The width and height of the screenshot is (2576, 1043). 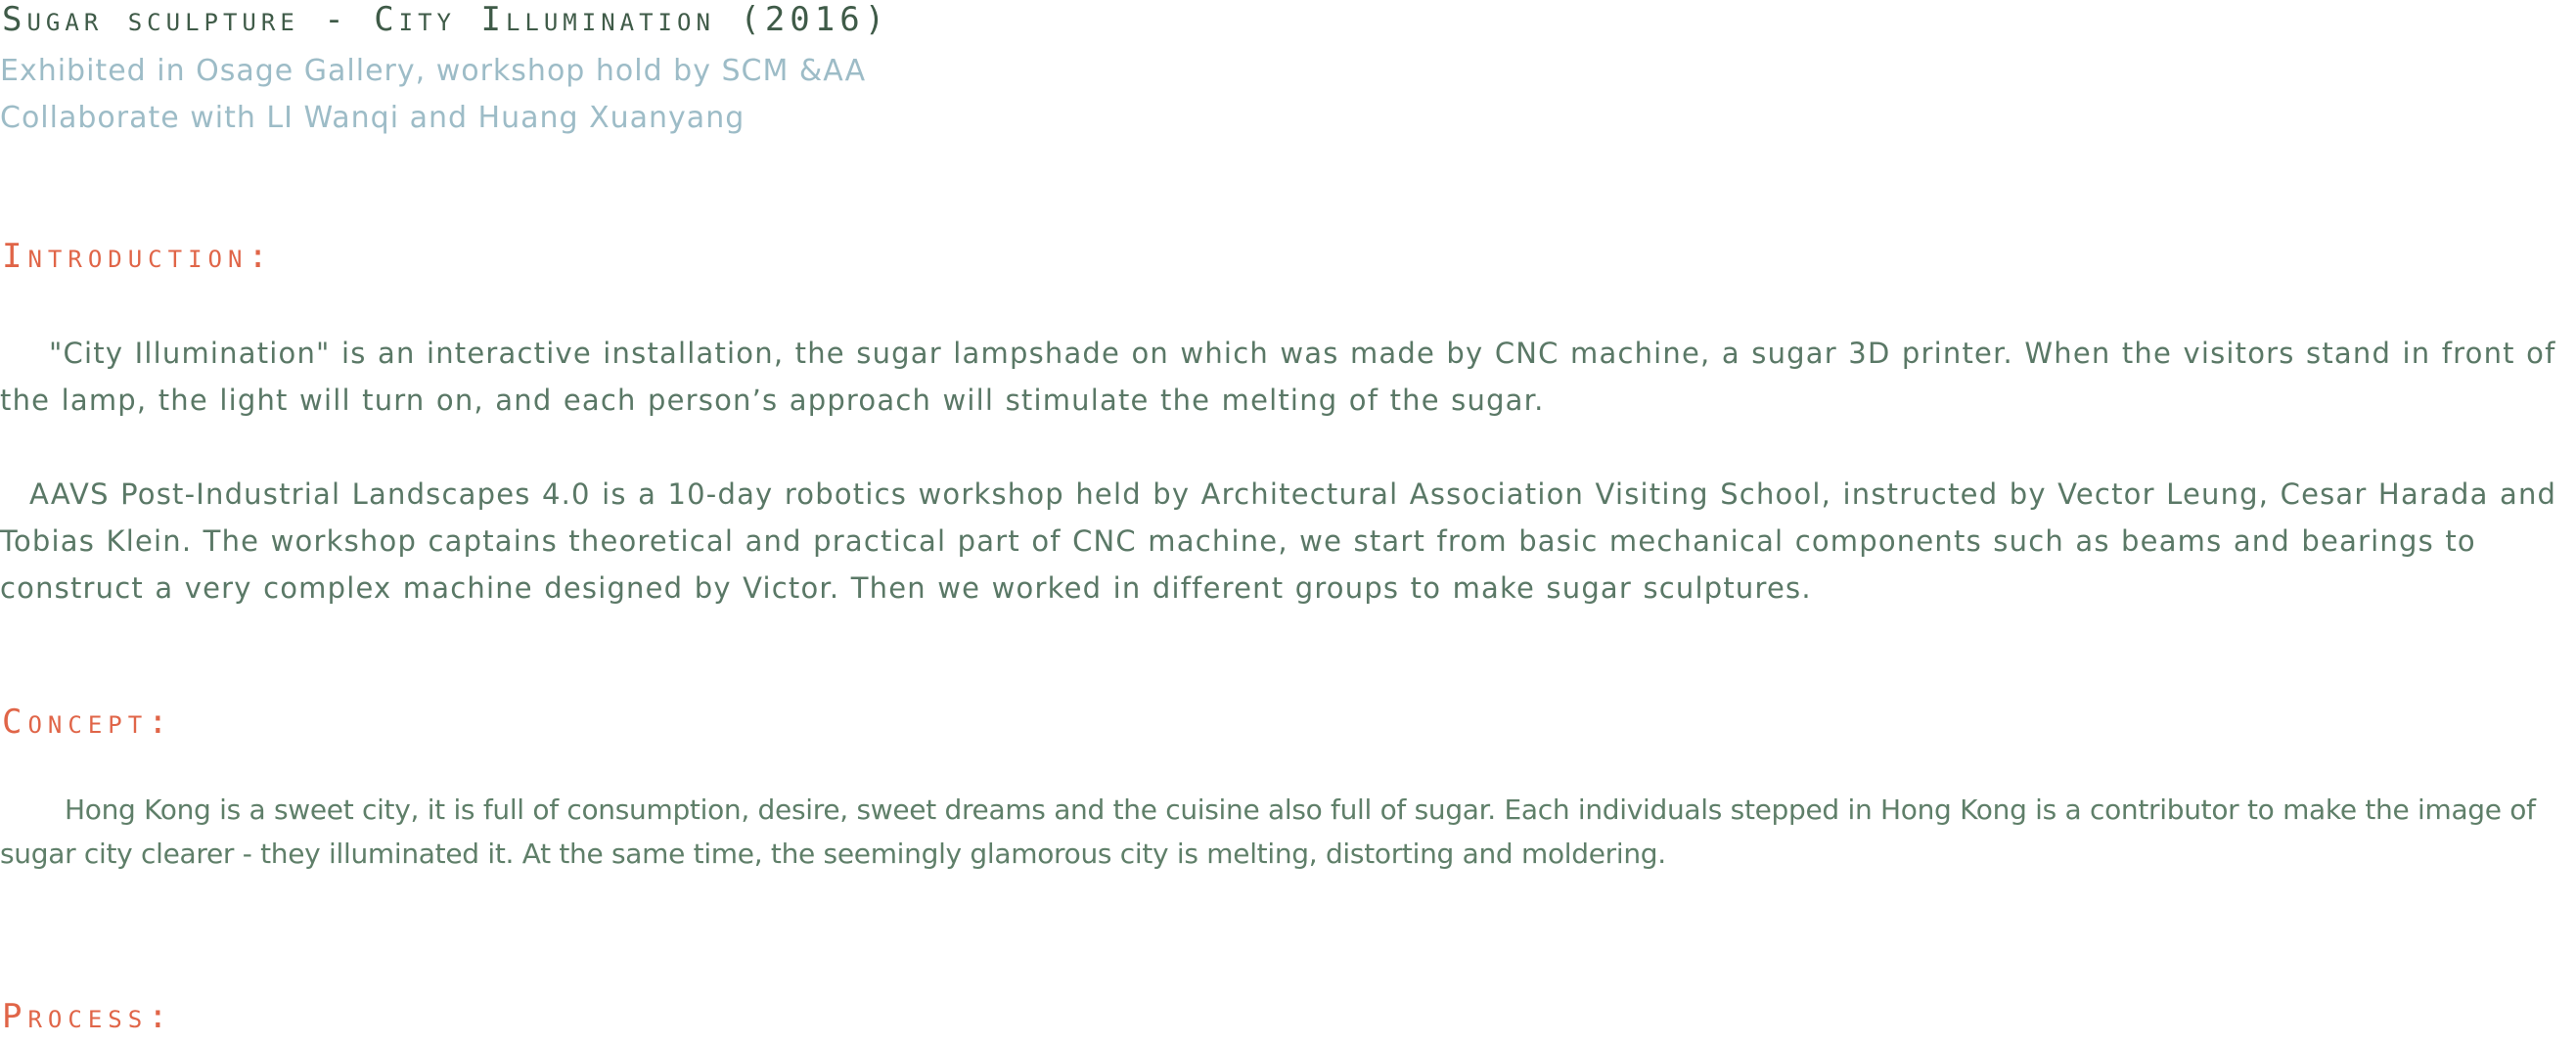 I want to click on introduction-heading: Introduction:, so click(x=138, y=256).